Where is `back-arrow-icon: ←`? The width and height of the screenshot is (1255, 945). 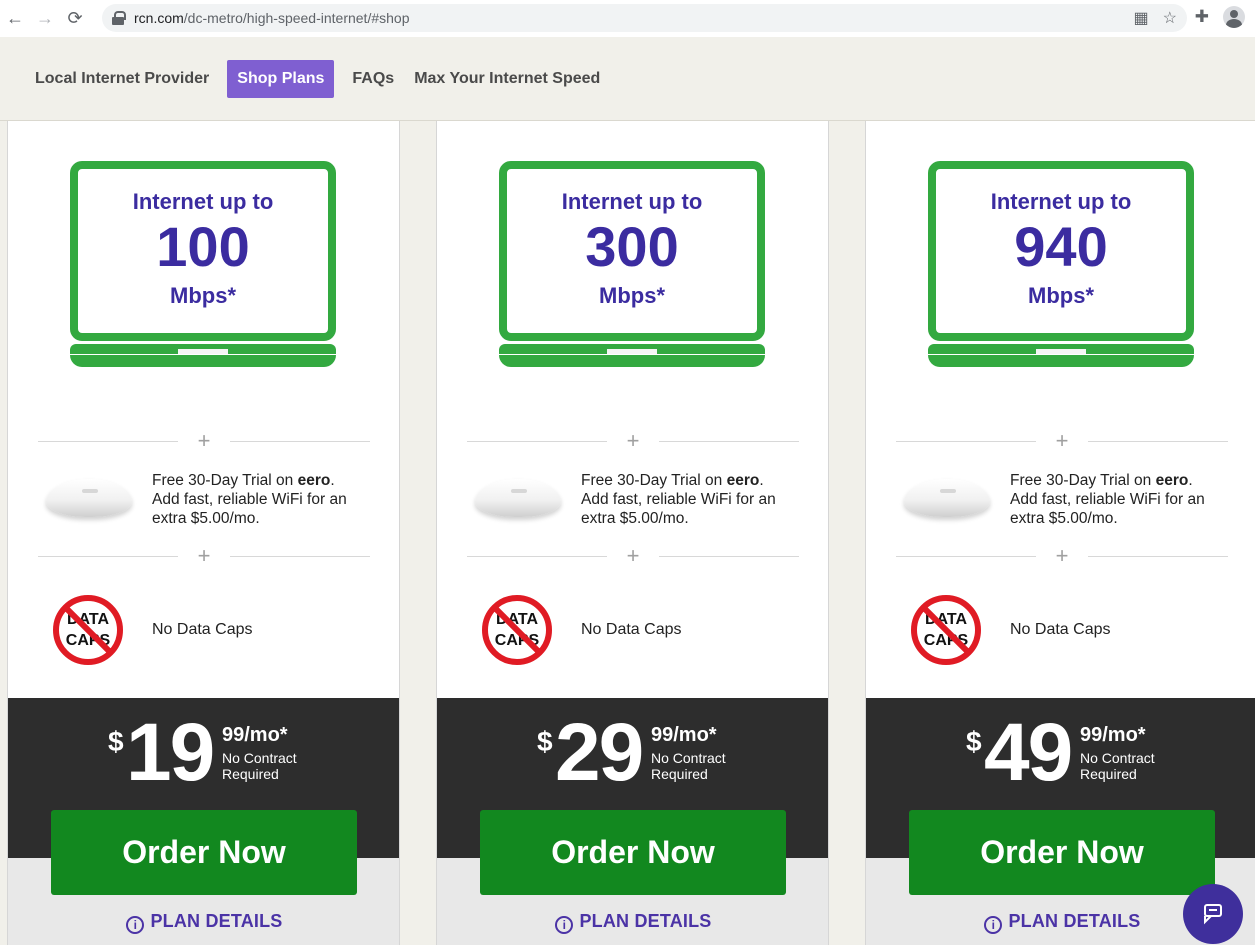
back-arrow-icon: ← is located at coordinates (15, 19).